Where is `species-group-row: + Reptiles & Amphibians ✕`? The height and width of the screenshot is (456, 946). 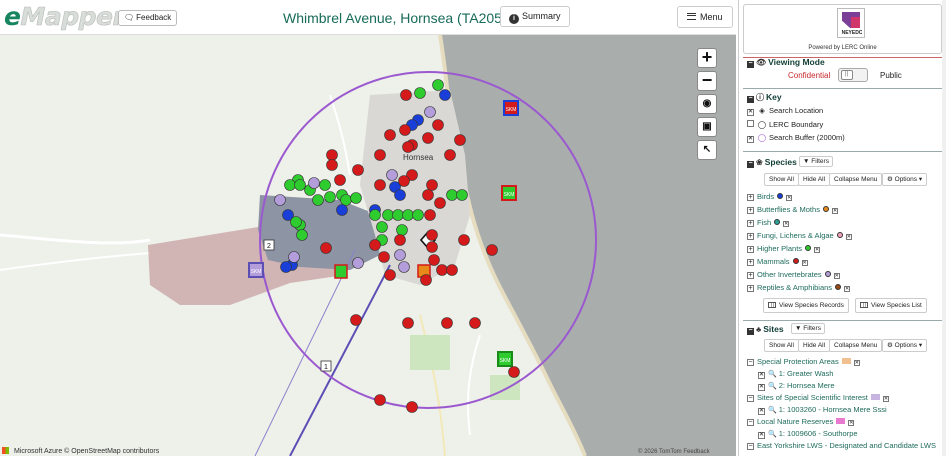 species-group-row: + Reptiles & Amphibians ✕ is located at coordinates (799, 288).